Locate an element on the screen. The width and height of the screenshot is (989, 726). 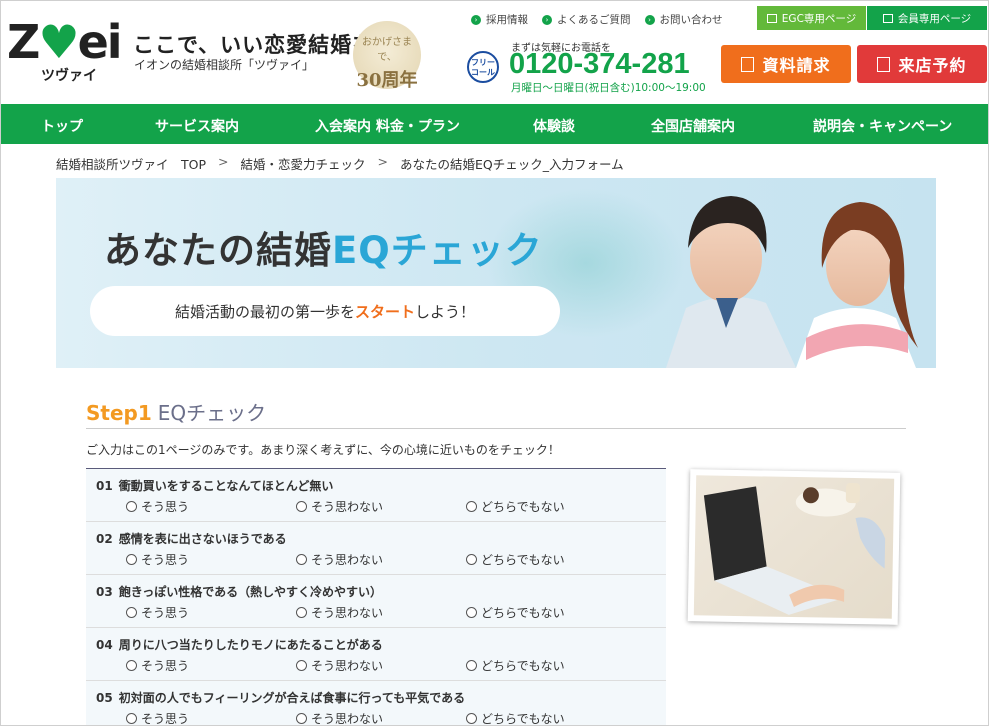
toplink-contact: › お問い合わせ is located at coordinates (683, 19).